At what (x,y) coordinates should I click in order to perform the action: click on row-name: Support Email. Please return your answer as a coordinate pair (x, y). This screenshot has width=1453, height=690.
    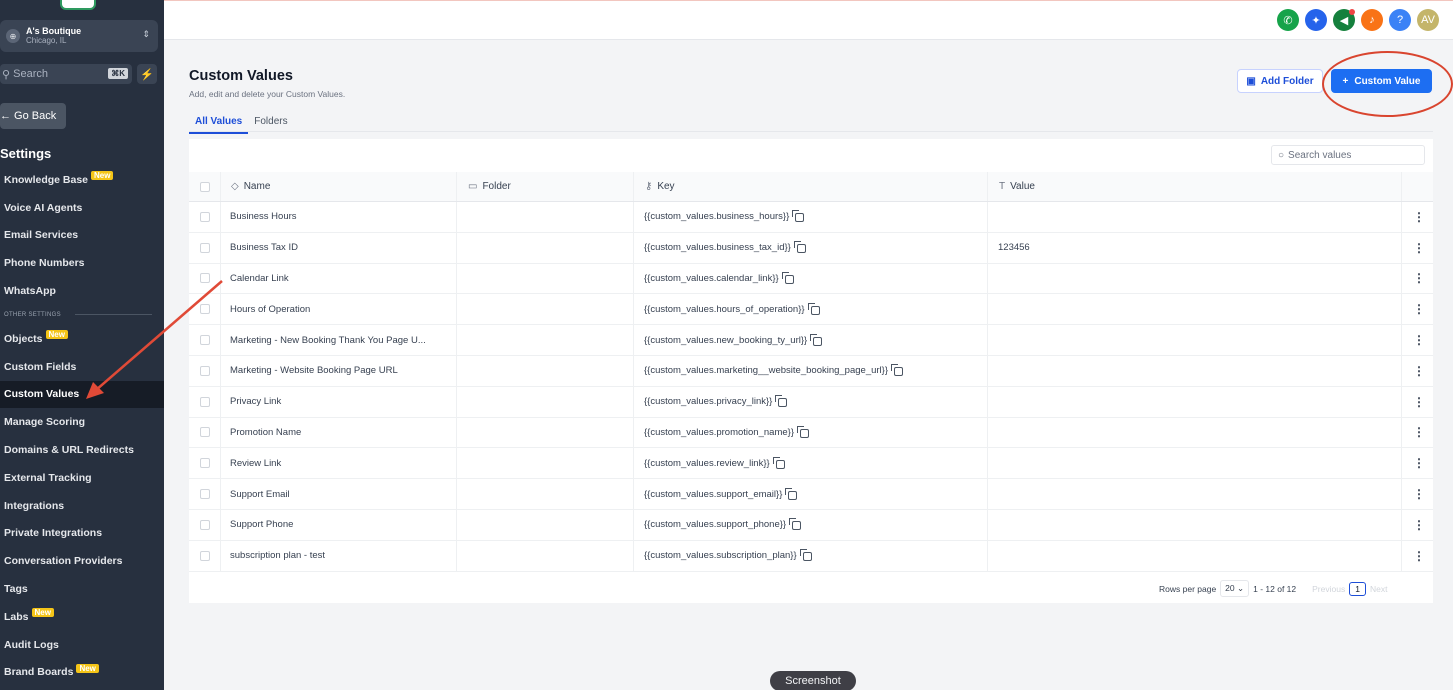
    Looking at the image, I should click on (260, 494).